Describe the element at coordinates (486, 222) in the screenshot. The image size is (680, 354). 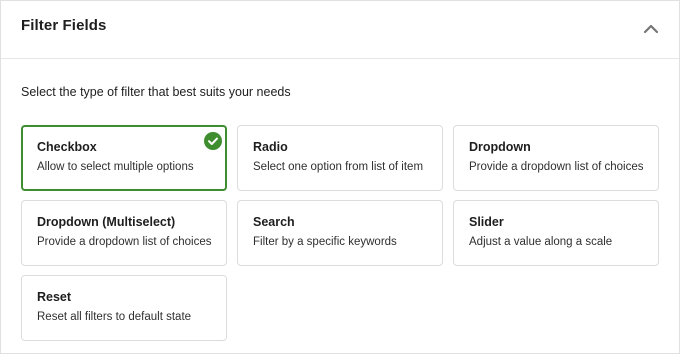
I see `filter-option-title: Slider` at that location.